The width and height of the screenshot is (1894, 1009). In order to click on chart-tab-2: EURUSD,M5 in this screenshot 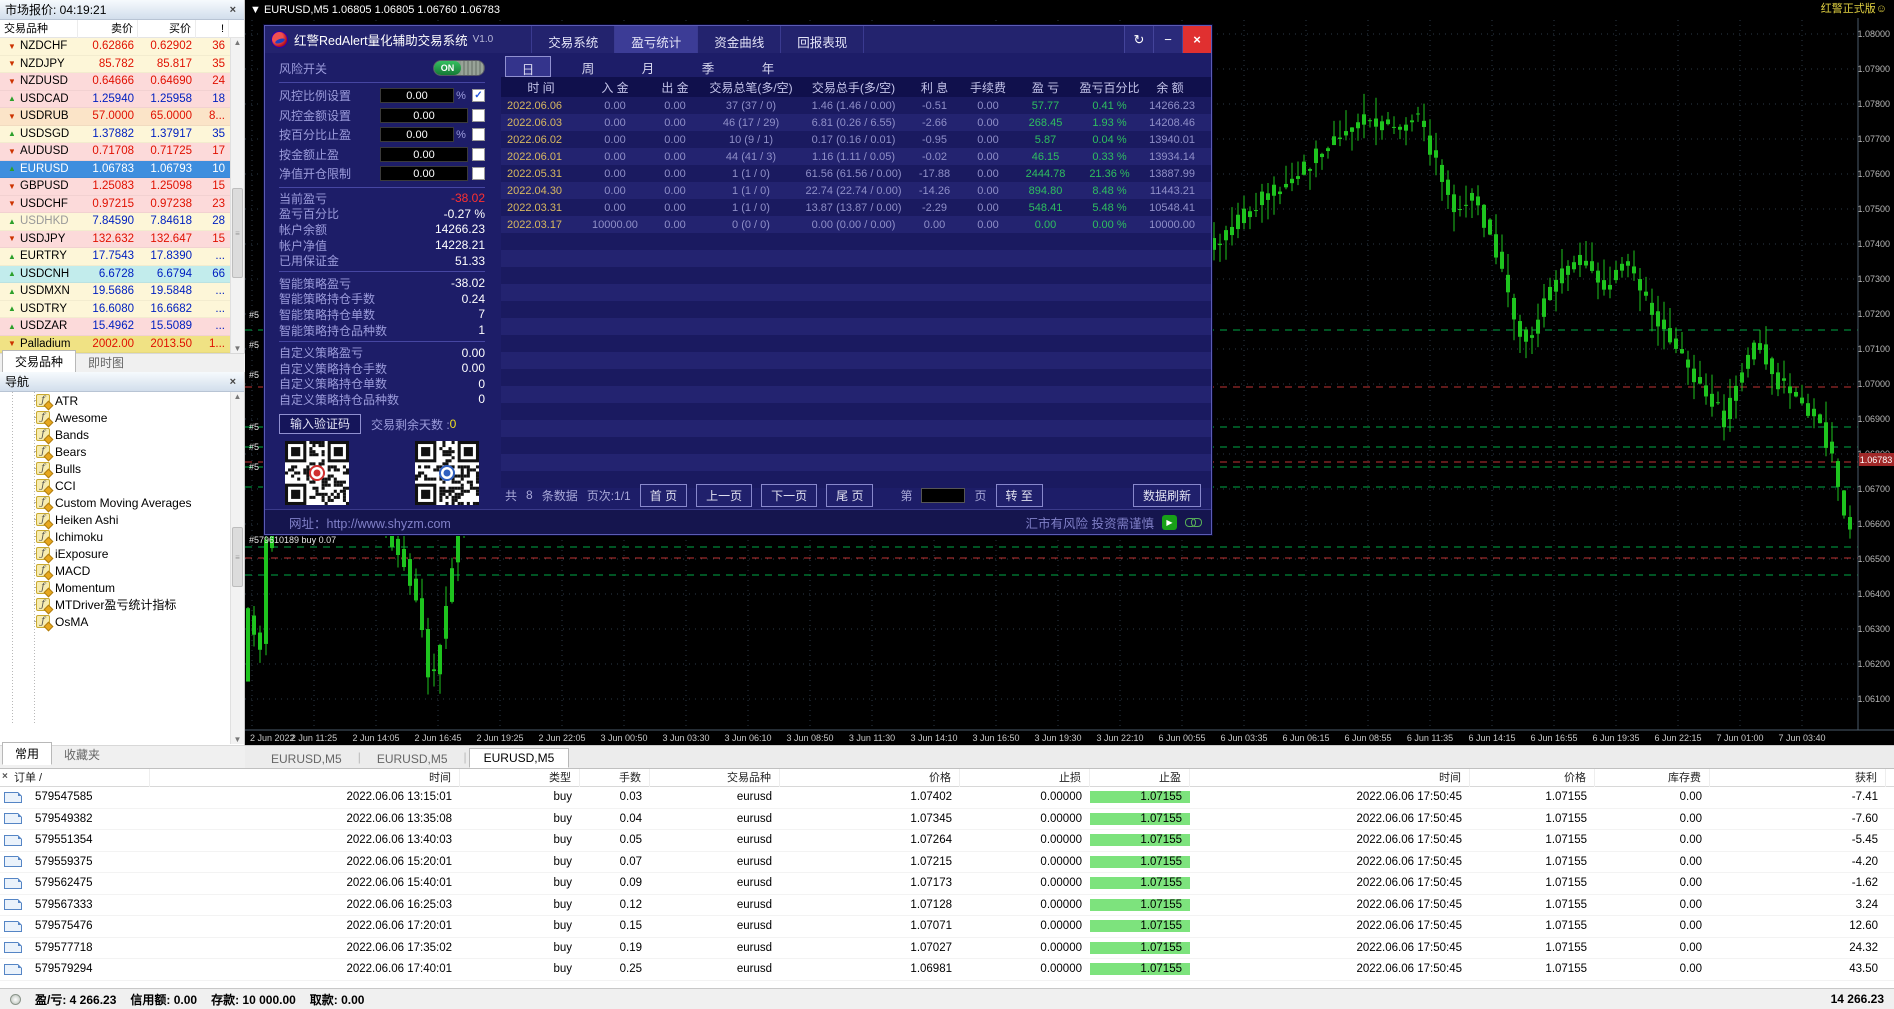, I will do `click(519, 758)`.